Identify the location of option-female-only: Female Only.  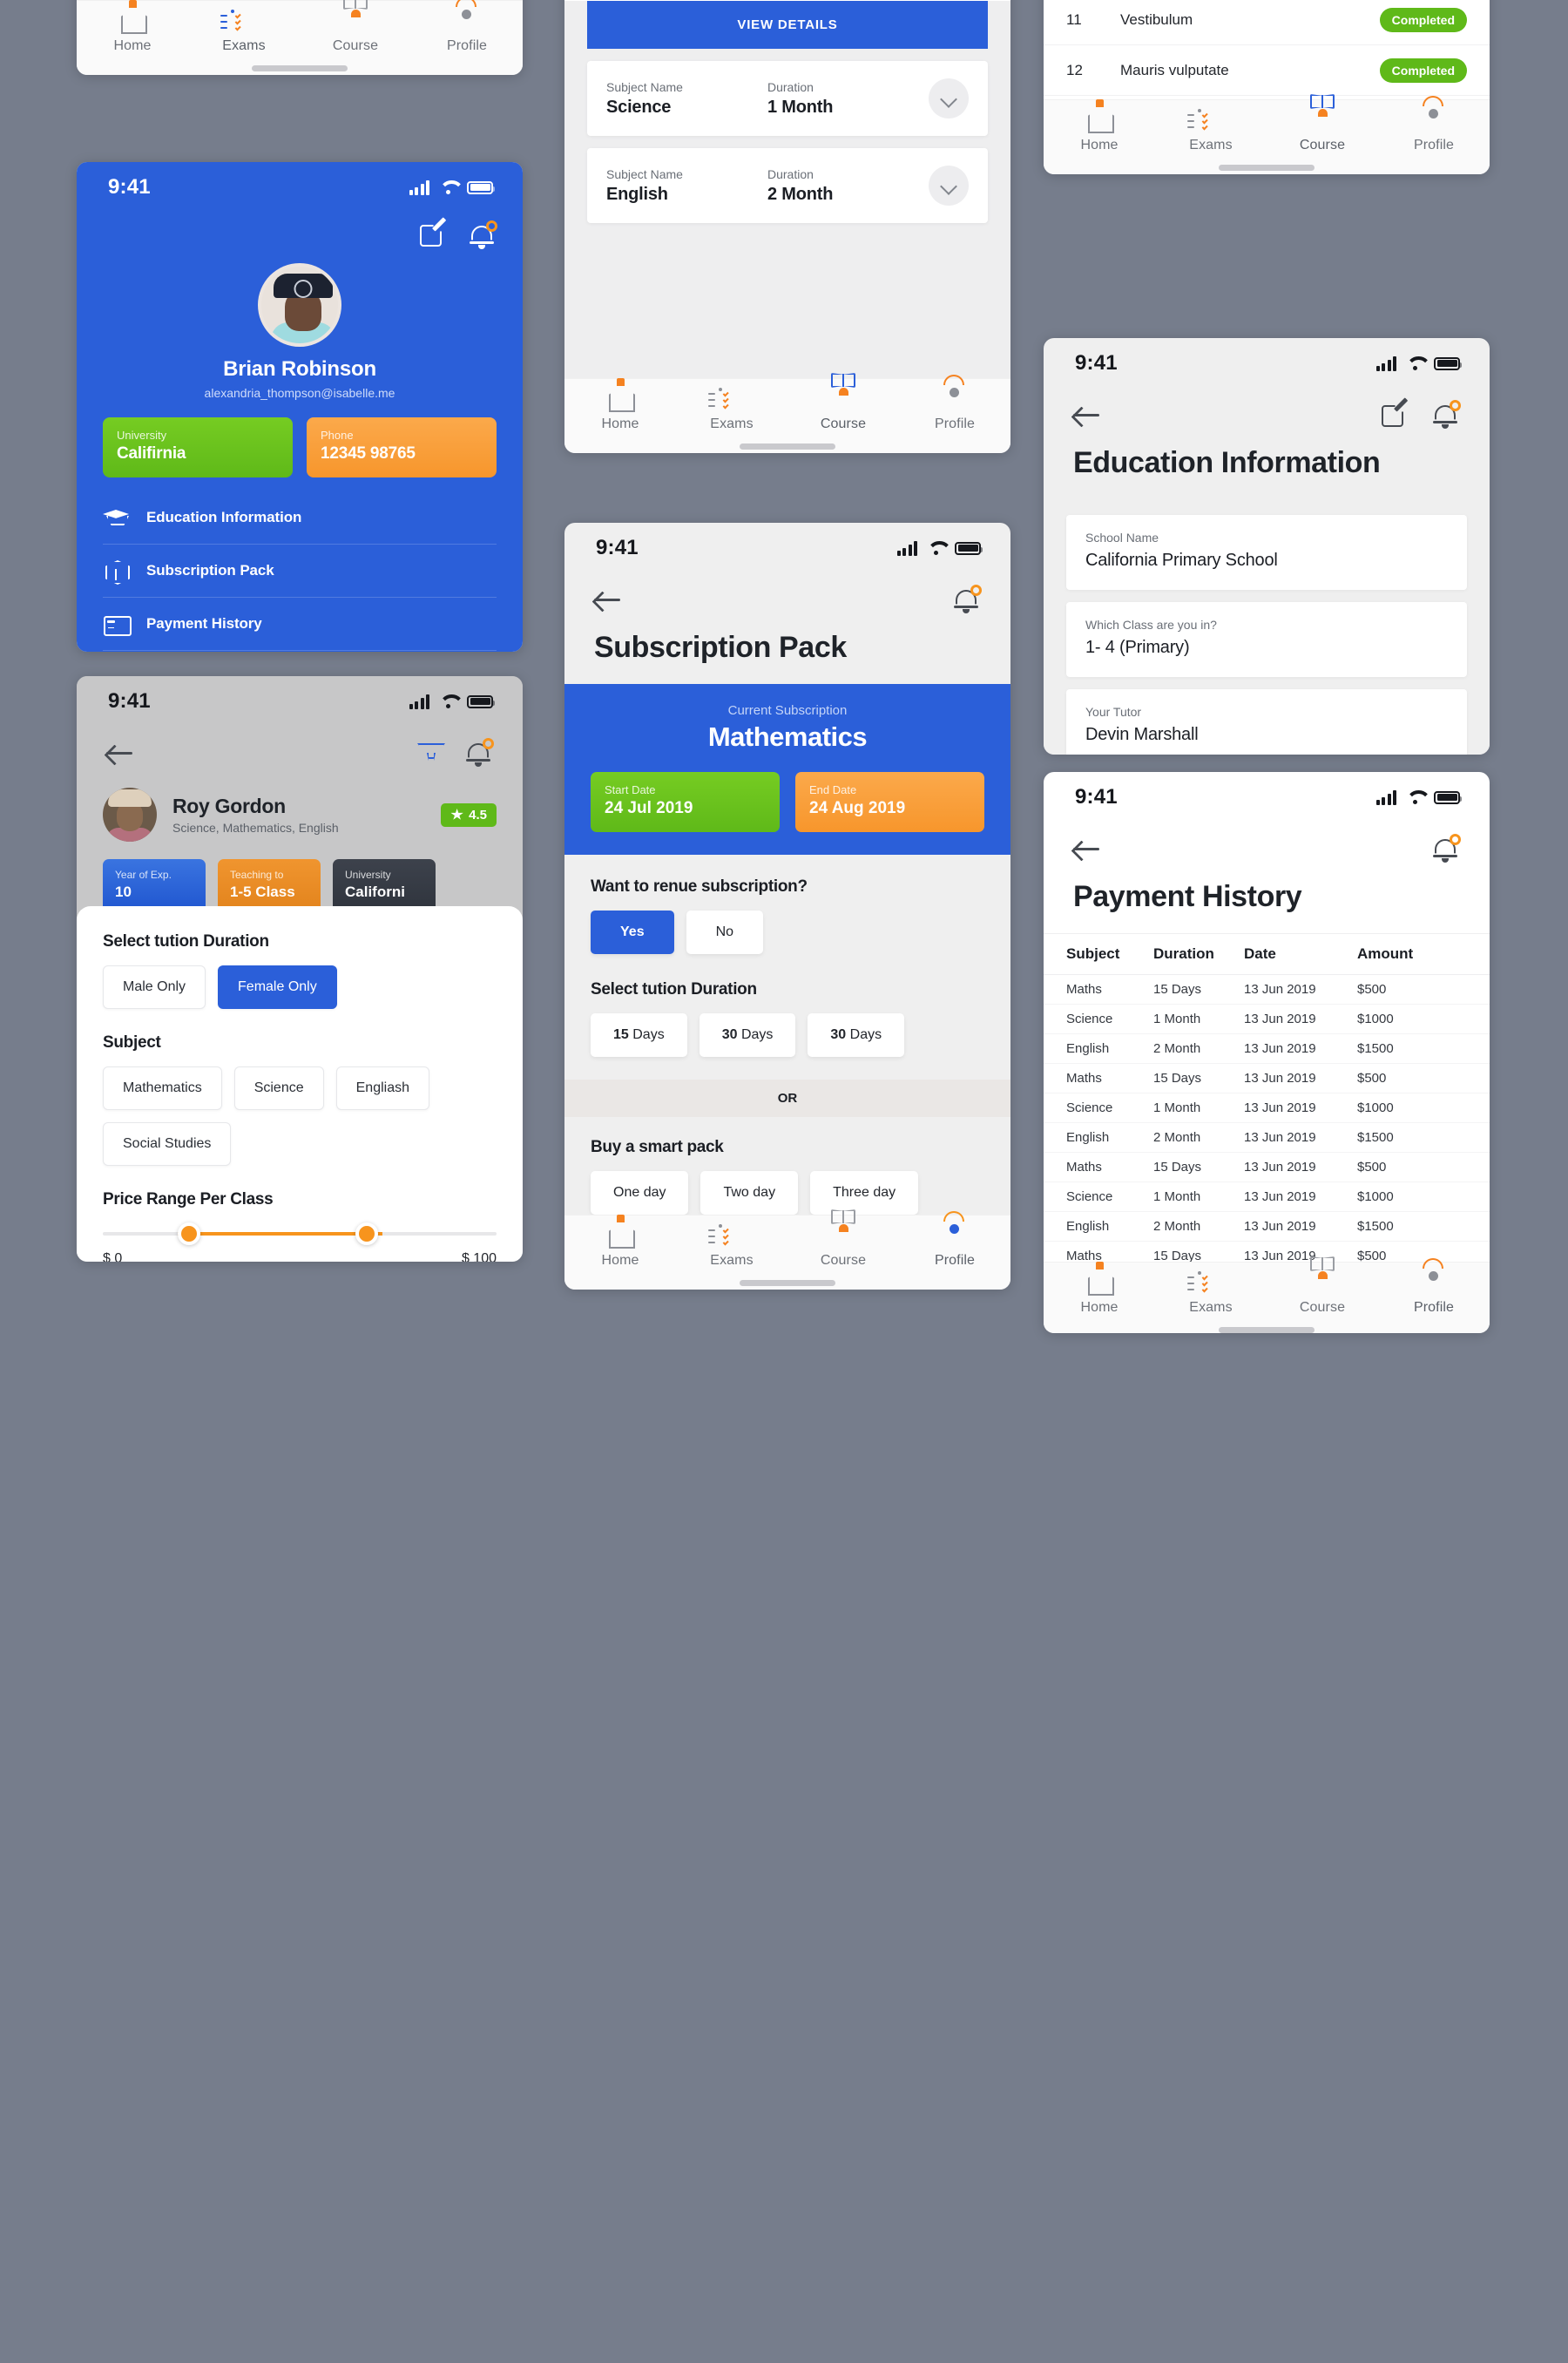
(277, 987).